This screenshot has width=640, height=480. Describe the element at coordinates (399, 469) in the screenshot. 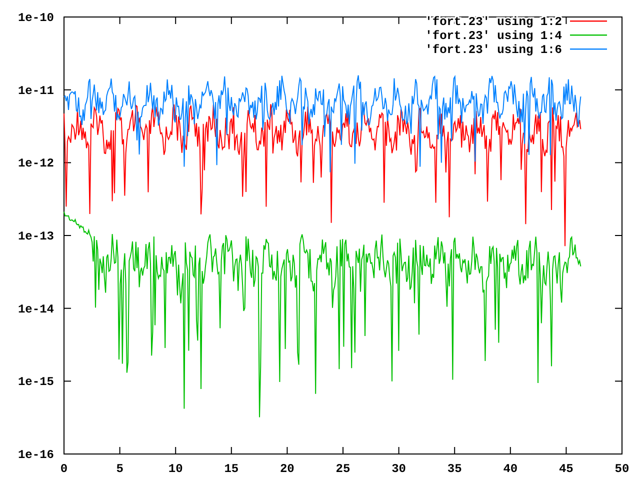

I see `x-tick-label: 30` at that location.